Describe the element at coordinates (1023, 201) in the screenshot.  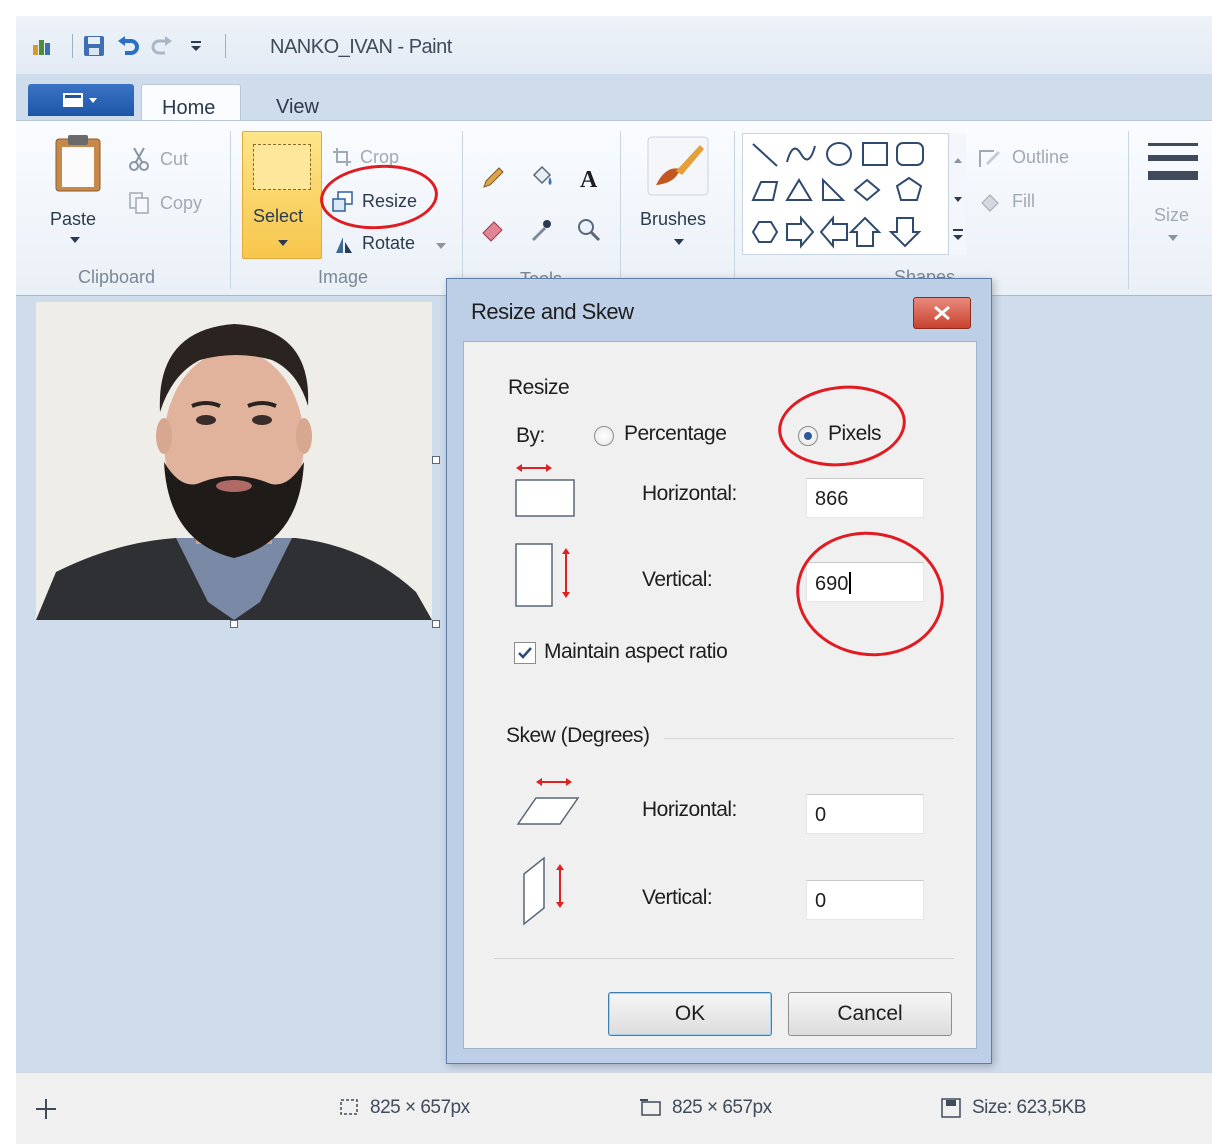
I see `fill-label: Fill` at that location.